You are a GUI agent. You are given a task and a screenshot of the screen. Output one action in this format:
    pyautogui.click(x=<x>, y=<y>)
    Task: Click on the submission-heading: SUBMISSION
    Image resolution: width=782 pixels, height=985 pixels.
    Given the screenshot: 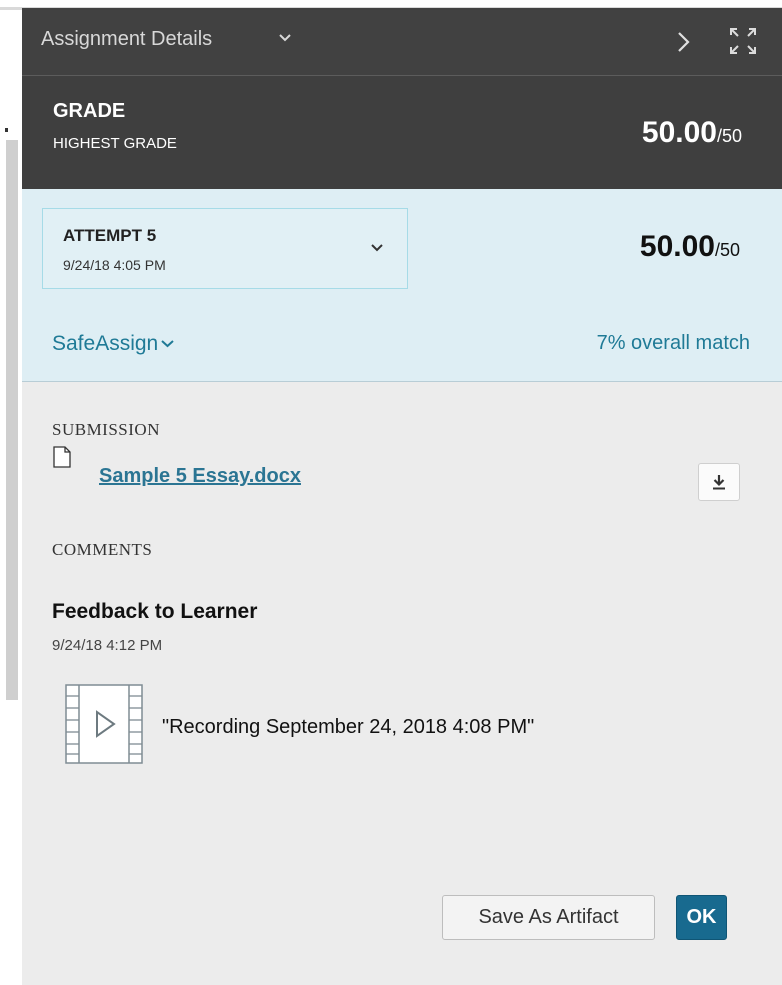 What is the action you would take?
    pyautogui.click(x=106, y=429)
    